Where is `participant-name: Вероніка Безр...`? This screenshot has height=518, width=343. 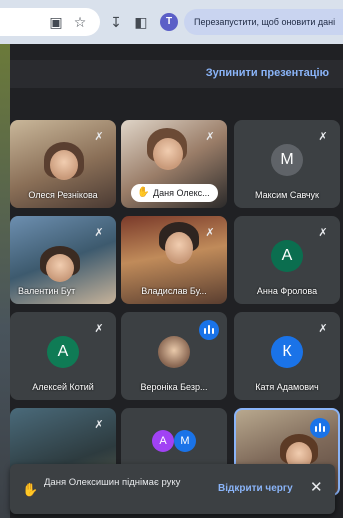 participant-name: Вероніка Безр... is located at coordinates (174, 387).